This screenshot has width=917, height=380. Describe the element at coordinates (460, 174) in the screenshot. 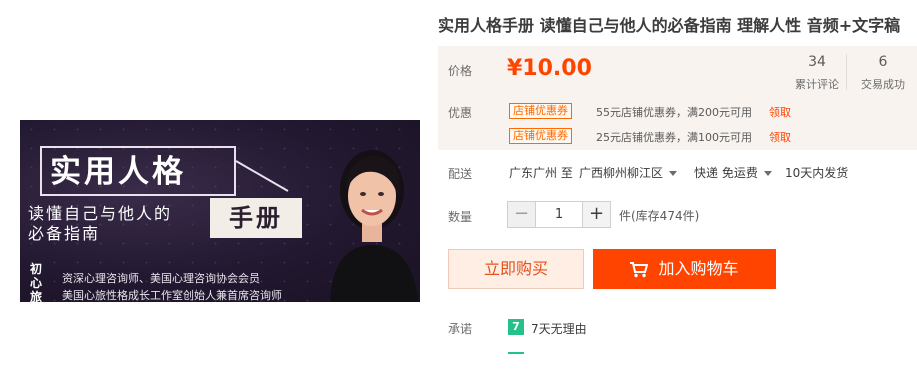

I see `delivery-label: 配送` at that location.